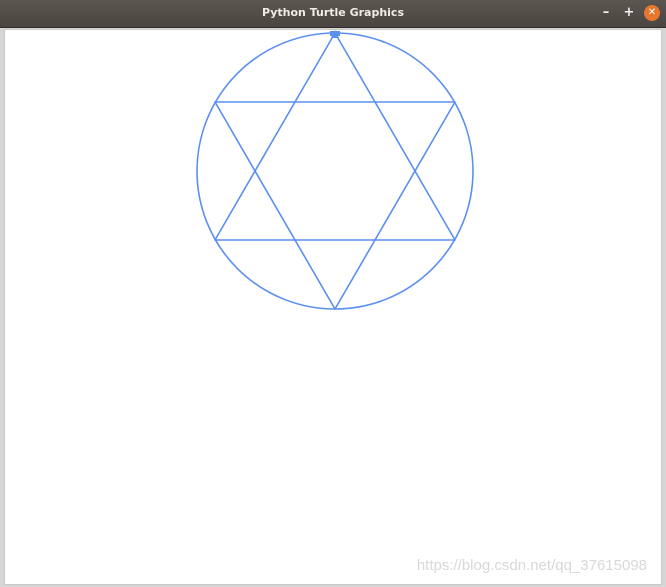 Image resolution: width=666 pixels, height=587 pixels. Describe the element at coordinates (652, 13) in the screenshot. I see `close-button: ✕` at that location.